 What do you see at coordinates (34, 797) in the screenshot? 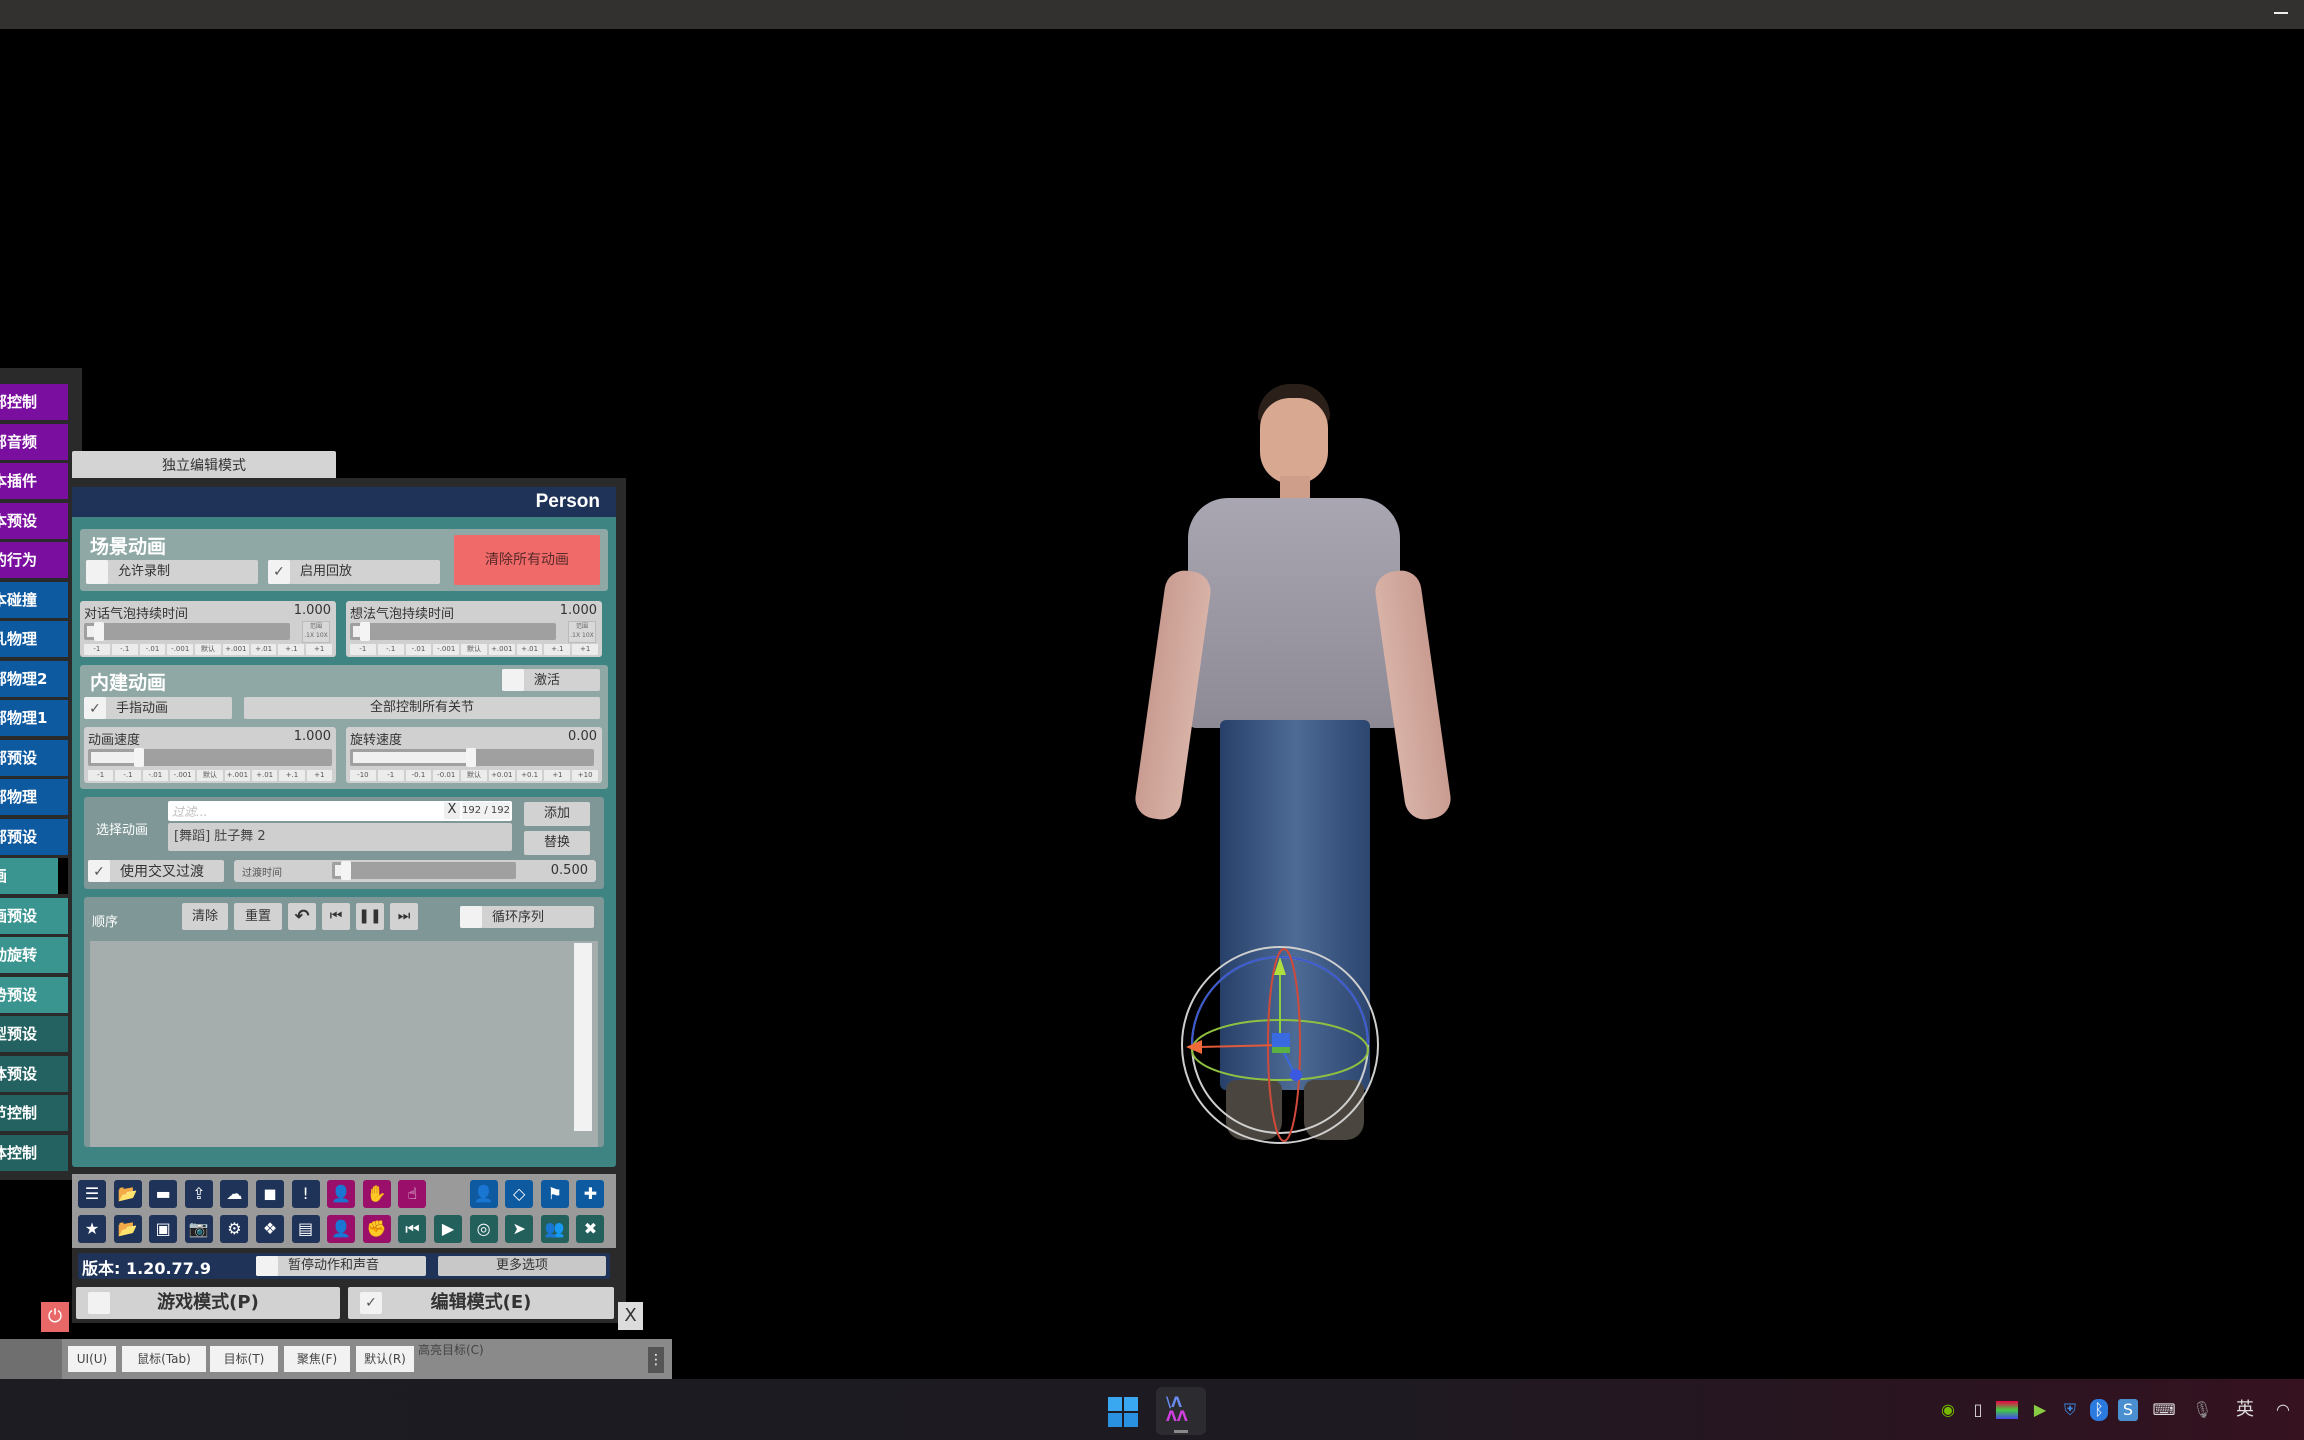
I see `sidebar-item: 部物理` at bounding box center [34, 797].